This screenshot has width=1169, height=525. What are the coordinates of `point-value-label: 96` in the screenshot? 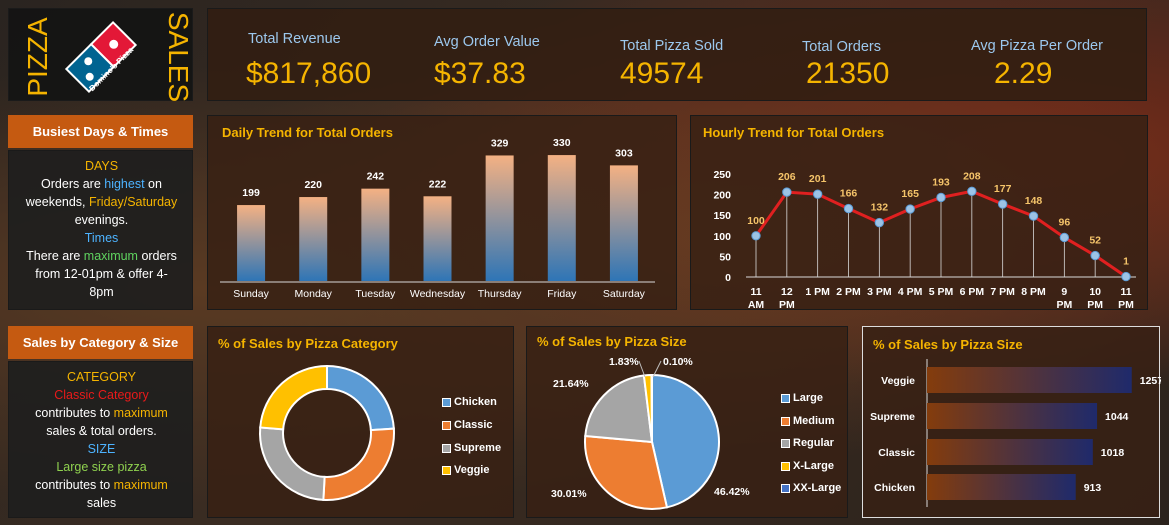 It's located at (1064, 222).